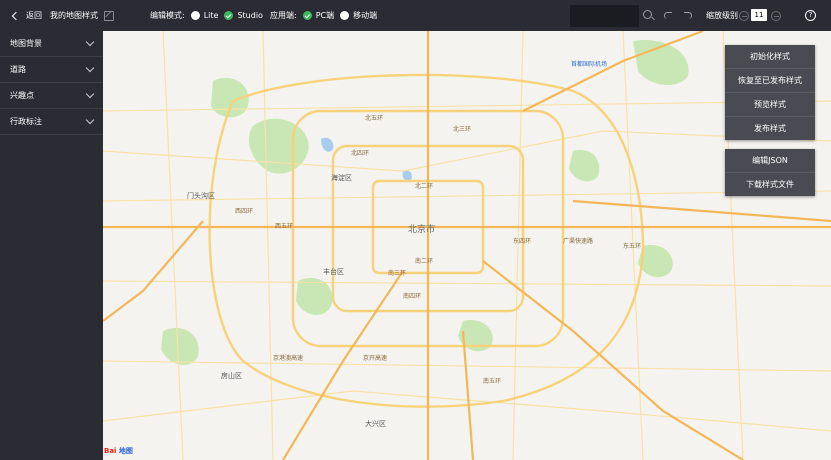  Describe the element at coordinates (341, 178) in the screenshot. I see `district-label: 海淀区` at that location.